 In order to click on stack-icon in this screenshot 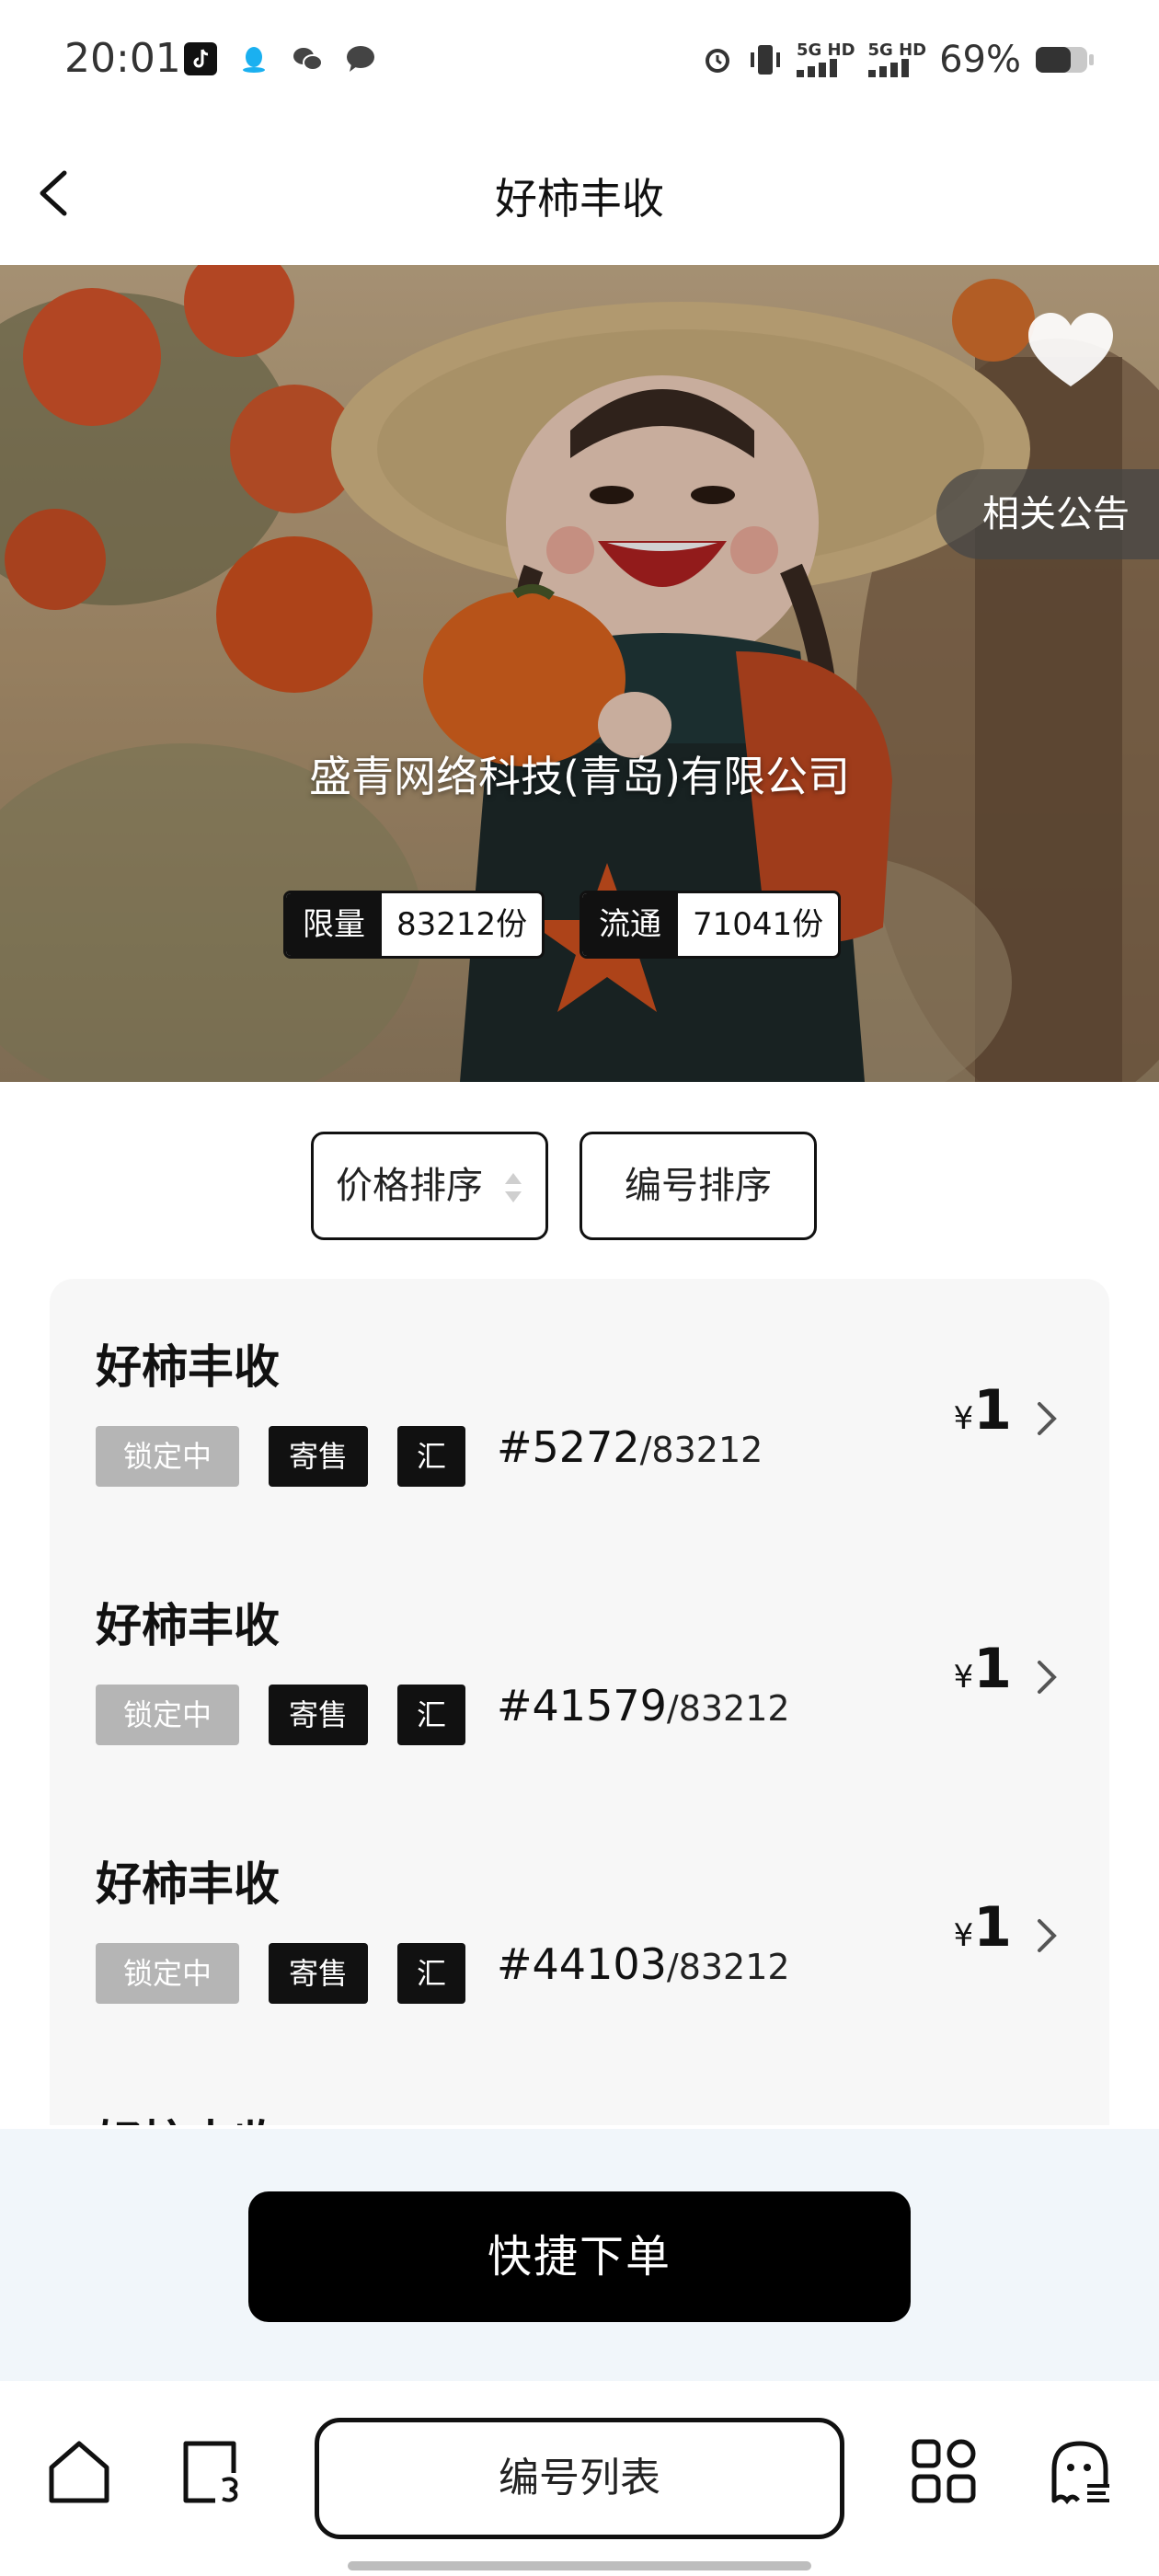, I will do `click(213, 2471)`.